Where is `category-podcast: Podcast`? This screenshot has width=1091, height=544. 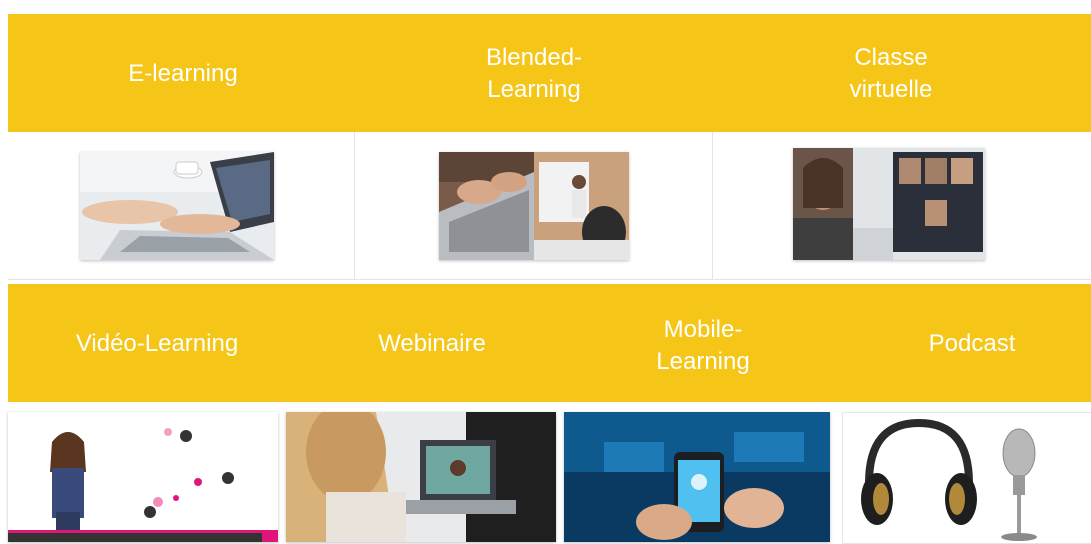
category-podcast: Podcast is located at coordinates (972, 344).